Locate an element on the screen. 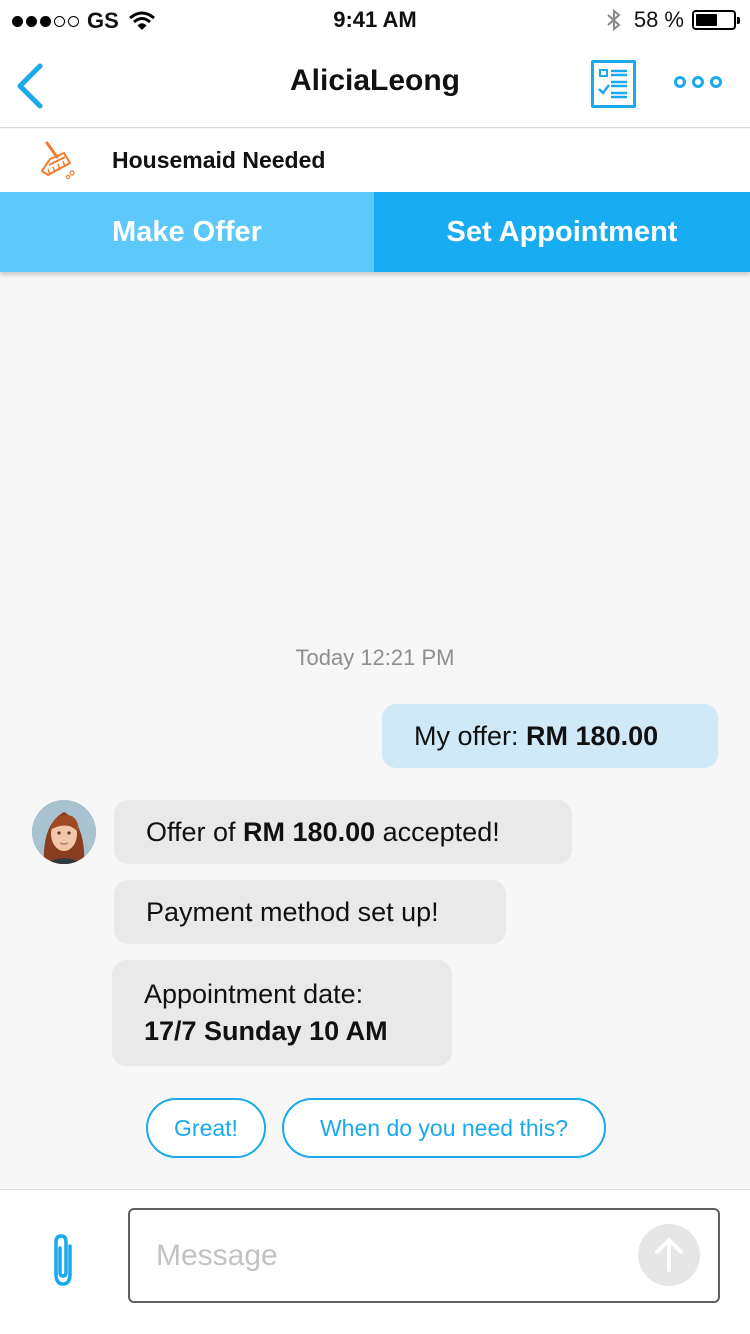 The image size is (750, 1334). job-title: Housemaid Needed is located at coordinates (219, 160).